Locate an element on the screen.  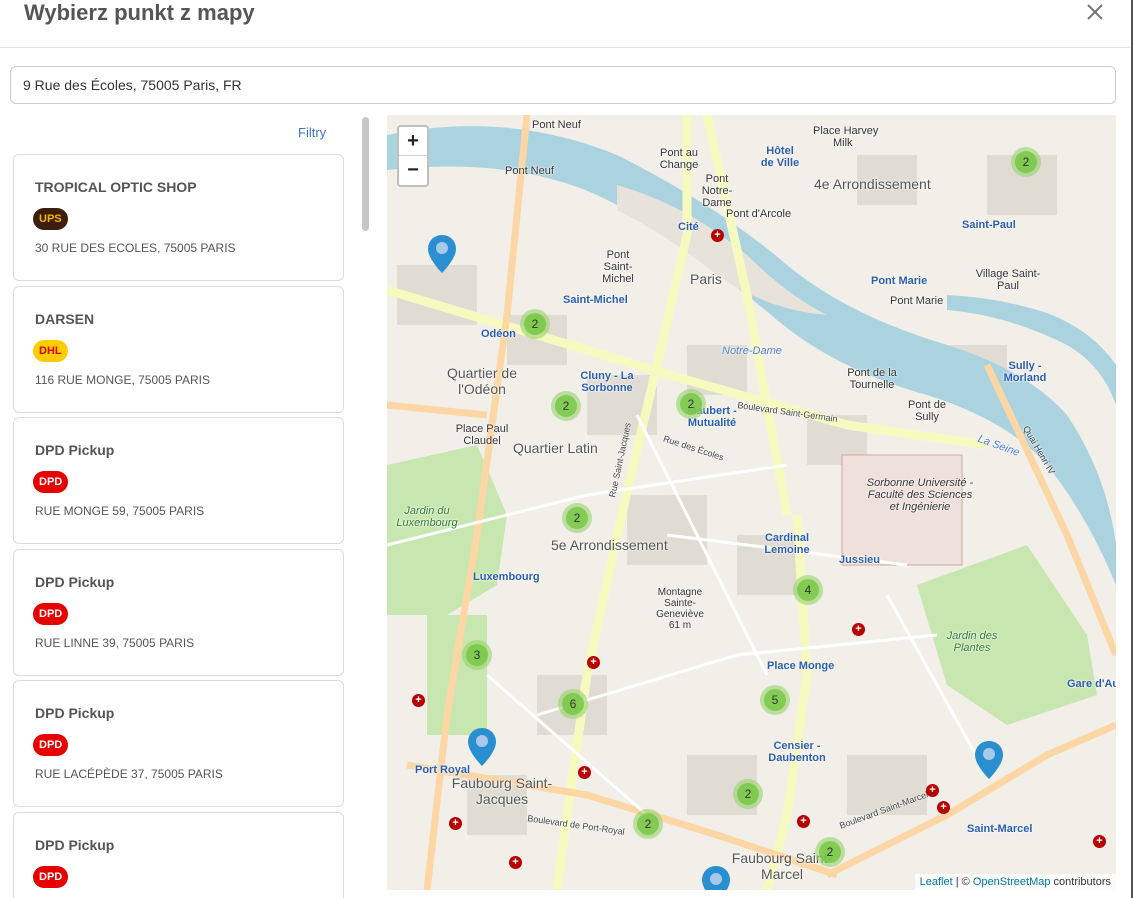
zoom-control: + − is located at coordinates (413, 156).